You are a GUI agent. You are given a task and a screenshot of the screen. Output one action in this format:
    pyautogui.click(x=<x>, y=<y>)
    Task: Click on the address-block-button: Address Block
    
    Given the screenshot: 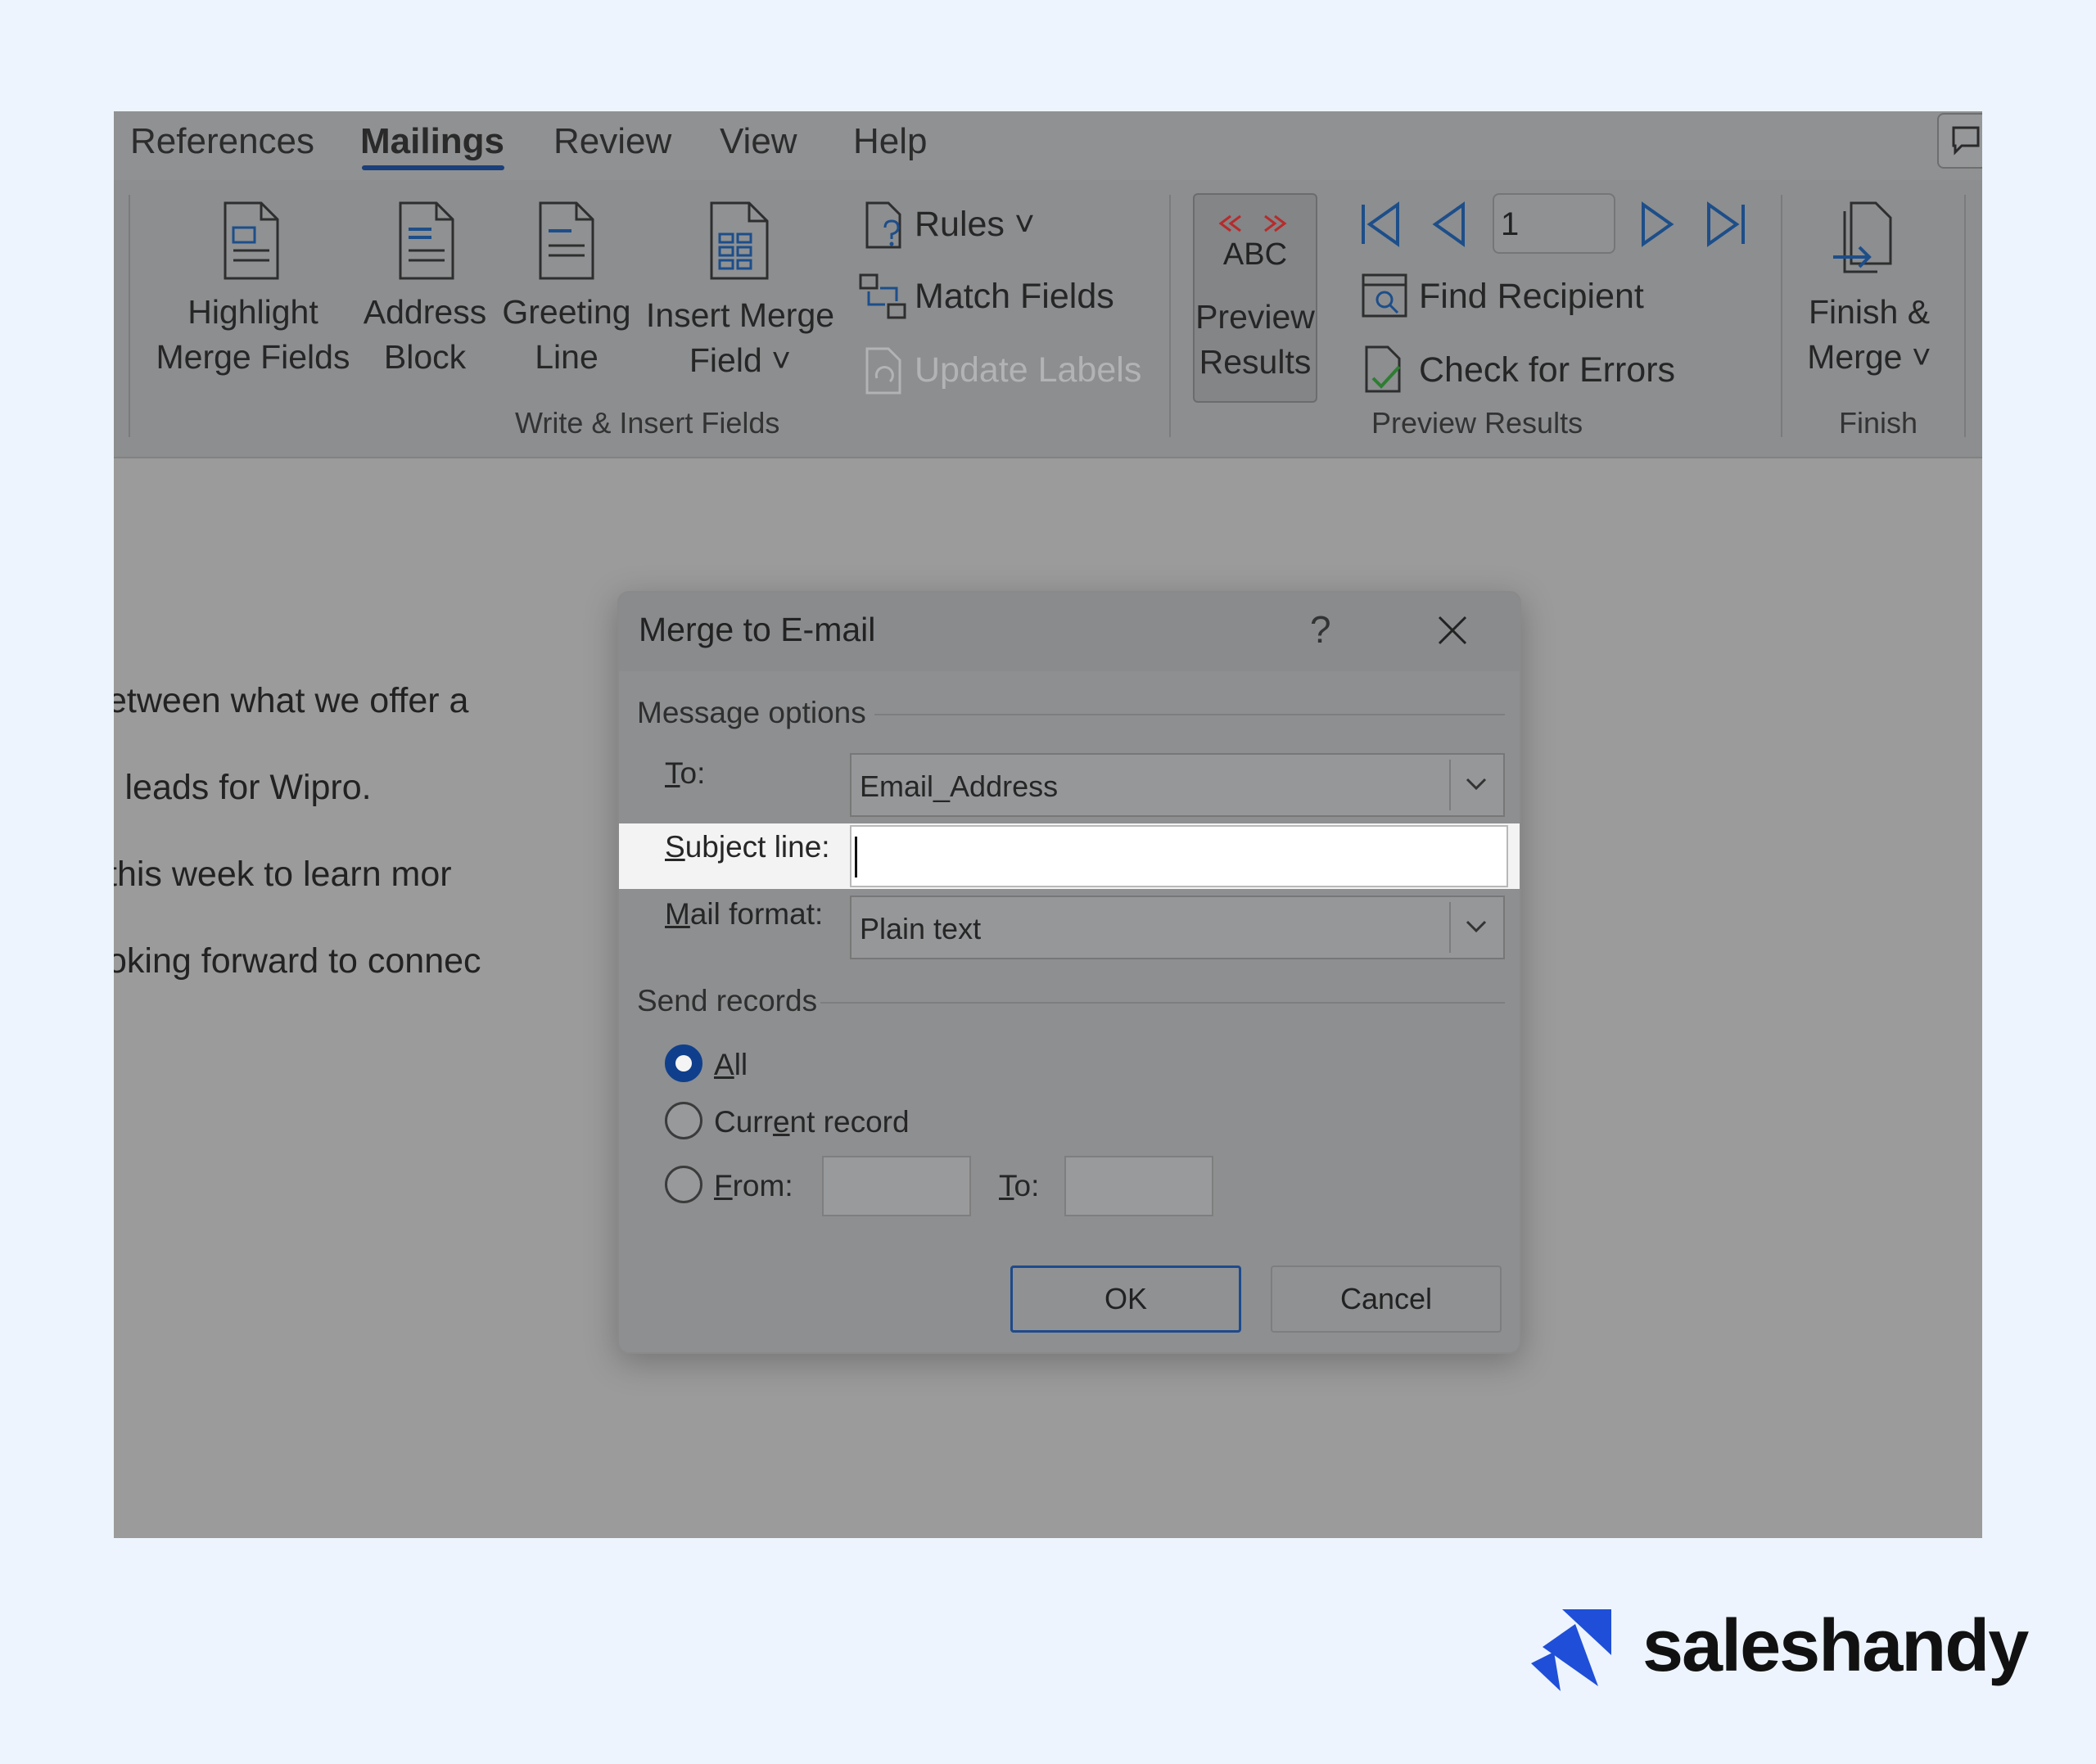 What is the action you would take?
    pyautogui.click(x=424, y=335)
    